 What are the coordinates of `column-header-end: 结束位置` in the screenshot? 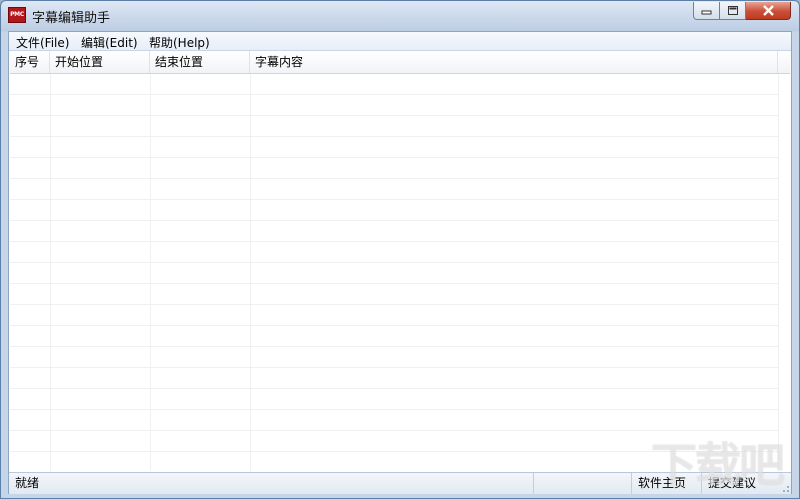 It's located at (200, 62).